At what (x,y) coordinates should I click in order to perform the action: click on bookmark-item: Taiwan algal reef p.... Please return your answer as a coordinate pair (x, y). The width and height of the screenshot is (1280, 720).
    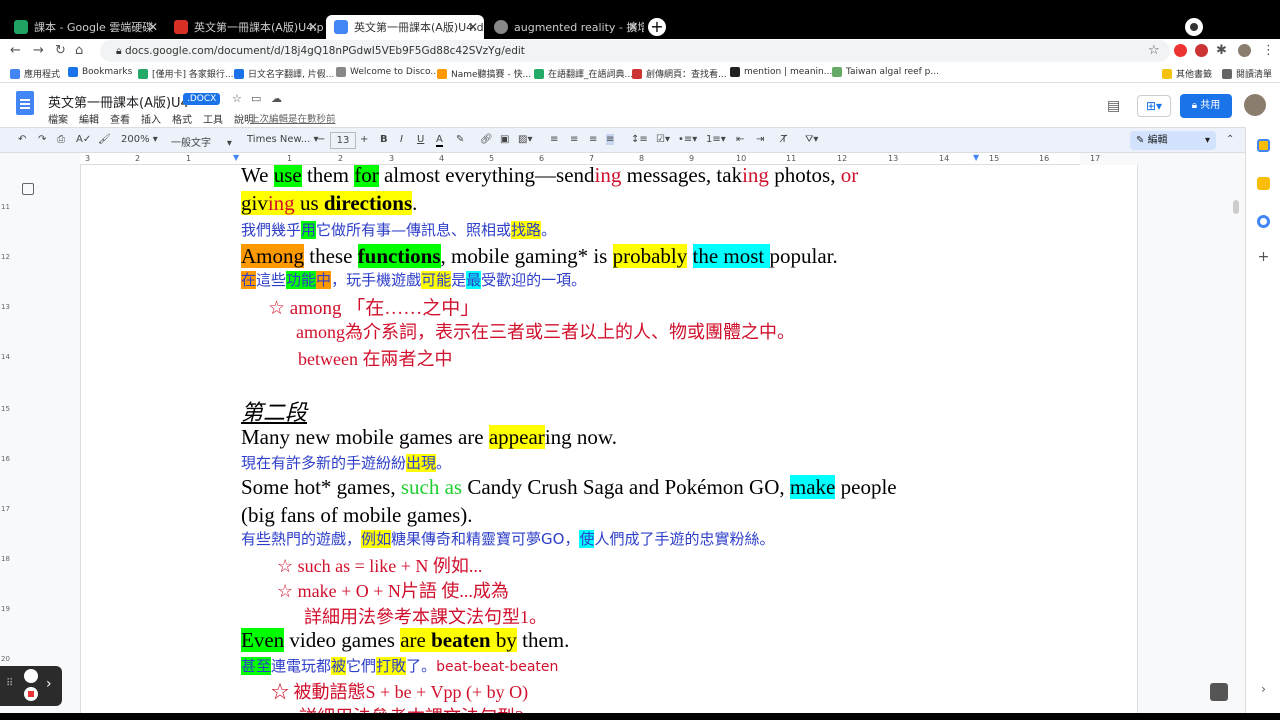
    Looking at the image, I should click on (885, 72).